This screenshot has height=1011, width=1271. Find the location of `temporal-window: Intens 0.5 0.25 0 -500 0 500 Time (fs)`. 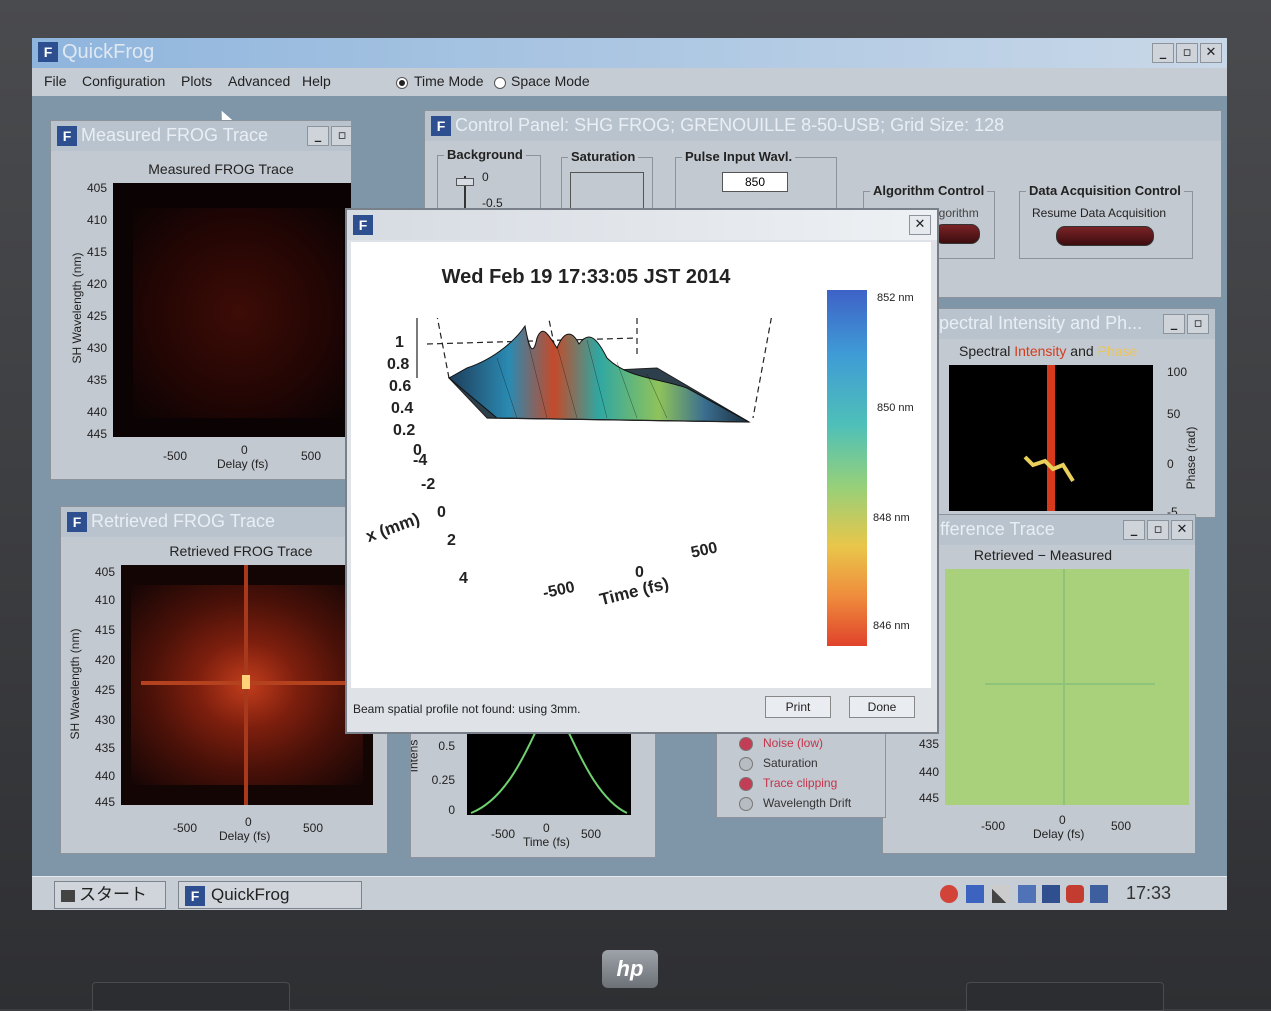

temporal-window: Intens 0.5 0.25 0 -500 0 500 Time (fs) is located at coordinates (533, 790).